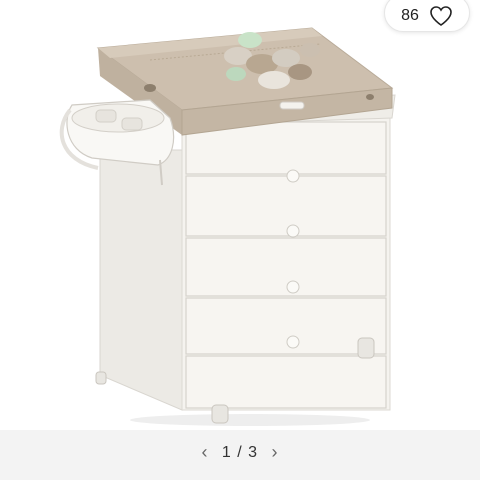 This screenshot has height=480, width=480. What do you see at coordinates (410, 15) in the screenshot?
I see `like-count: 86` at bounding box center [410, 15].